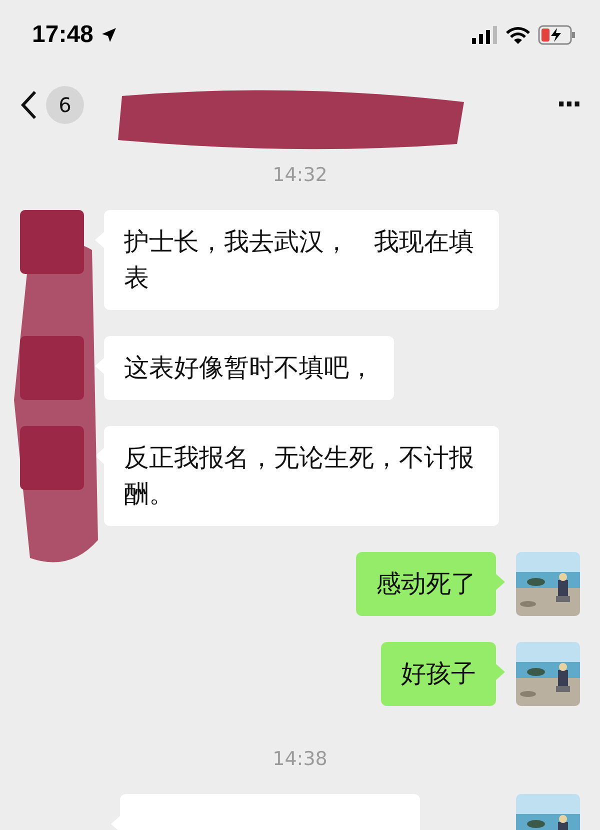 The width and height of the screenshot is (600, 830). Describe the element at coordinates (63, 35) in the screenshot. I see `status-time: 17:48` at that location.